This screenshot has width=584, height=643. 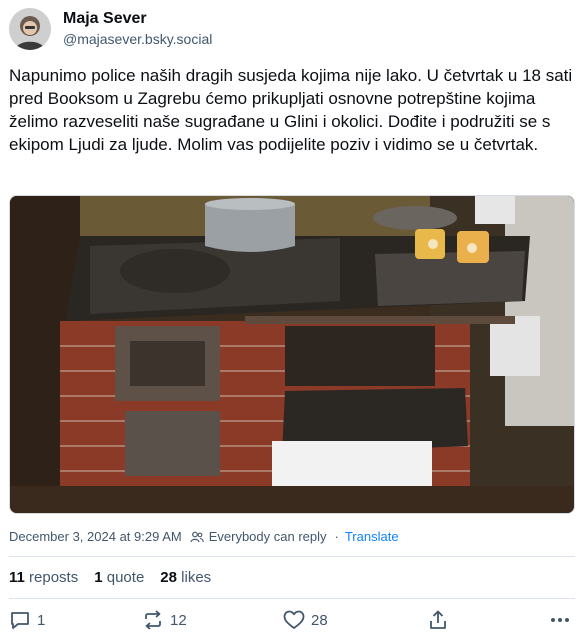 What do you see at coordinates (197, 536) in the screenshot?
I see `people-icon` at bounding box center [197, 536].